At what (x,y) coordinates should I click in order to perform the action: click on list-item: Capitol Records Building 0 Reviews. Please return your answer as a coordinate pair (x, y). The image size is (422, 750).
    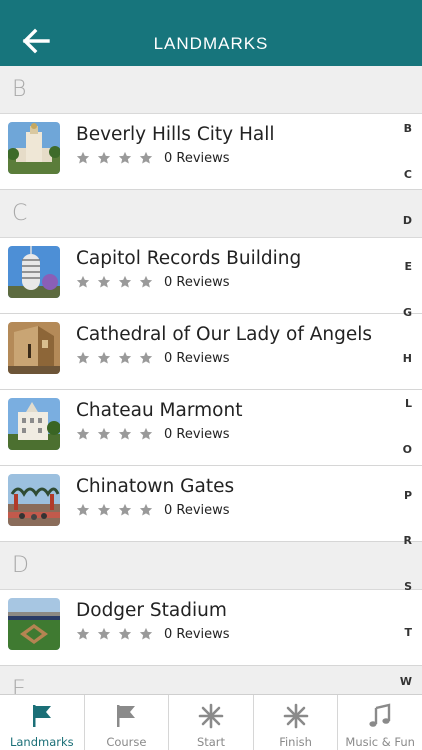
    Looking at the image, I should click on (211, 276).